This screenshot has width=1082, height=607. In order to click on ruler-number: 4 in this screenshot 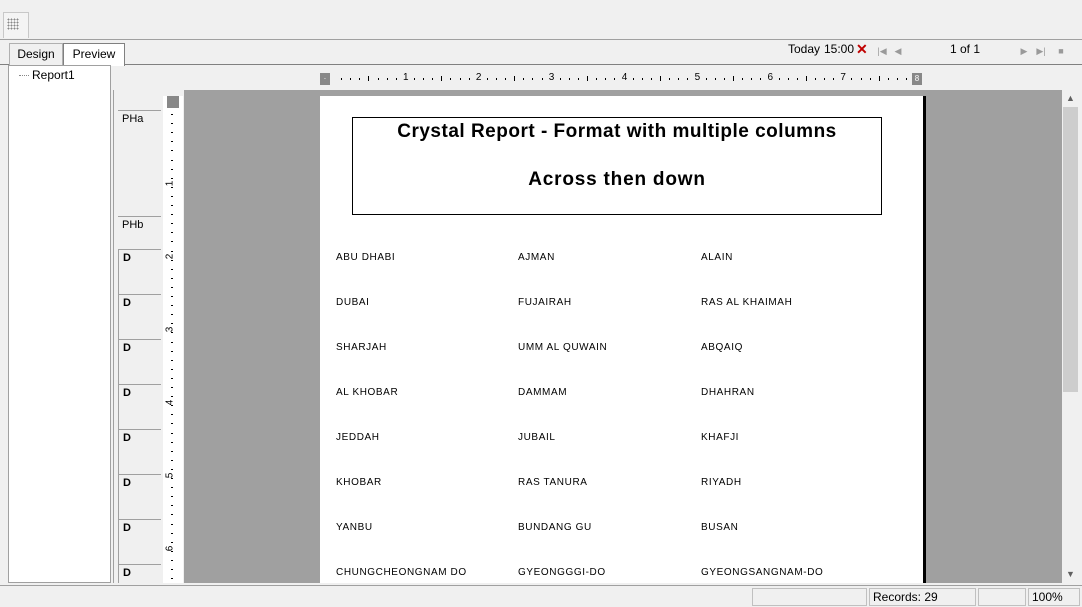, I will do `click(624, 77)`.